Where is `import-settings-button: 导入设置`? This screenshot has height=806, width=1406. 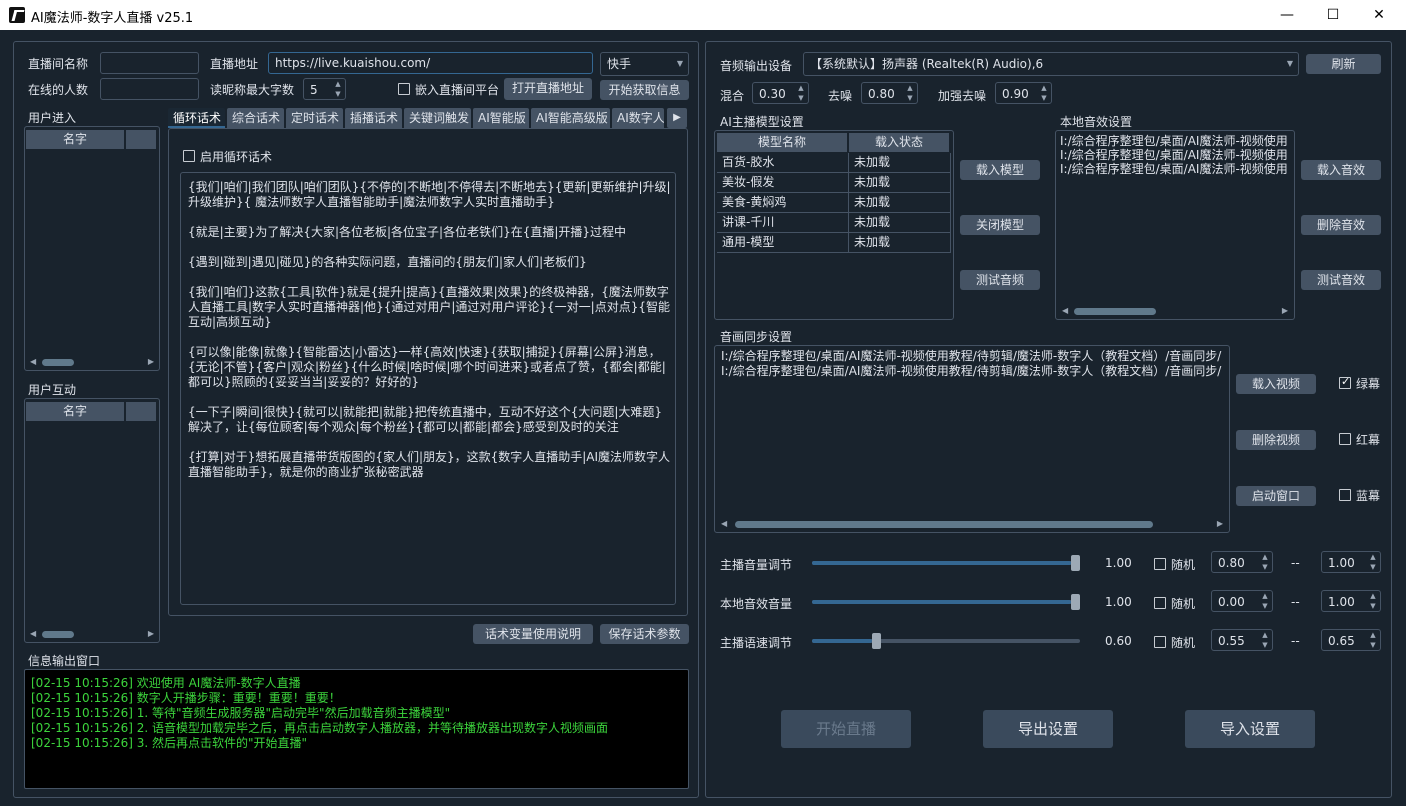
import-settings-button: 导入设置 is located at coordinates (1250, 729).